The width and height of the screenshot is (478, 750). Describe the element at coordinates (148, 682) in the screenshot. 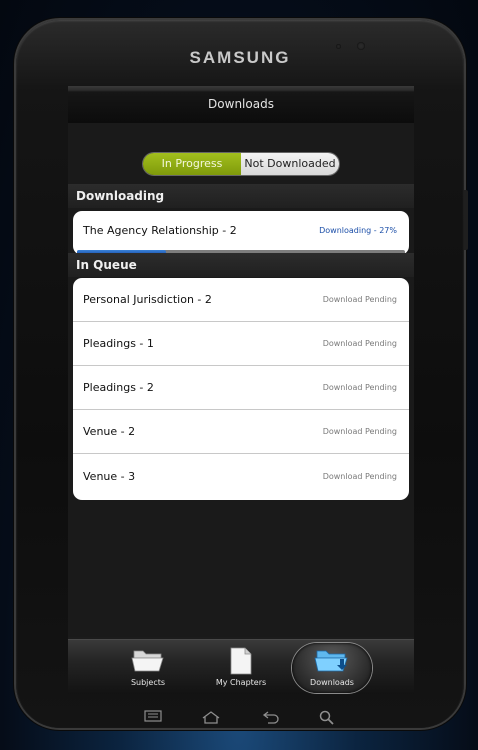

I see `tab-label: Subjects` at that location.